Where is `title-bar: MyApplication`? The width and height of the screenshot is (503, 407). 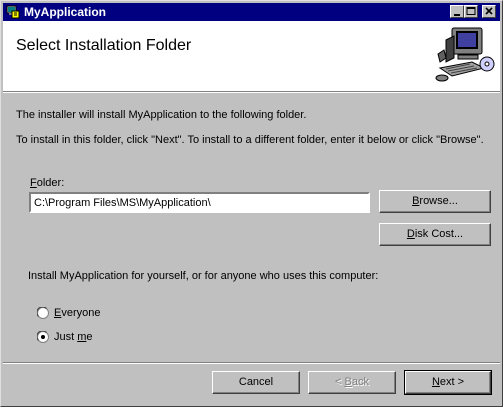 title-bar: MyApplication is located at coordinates (251, 12).